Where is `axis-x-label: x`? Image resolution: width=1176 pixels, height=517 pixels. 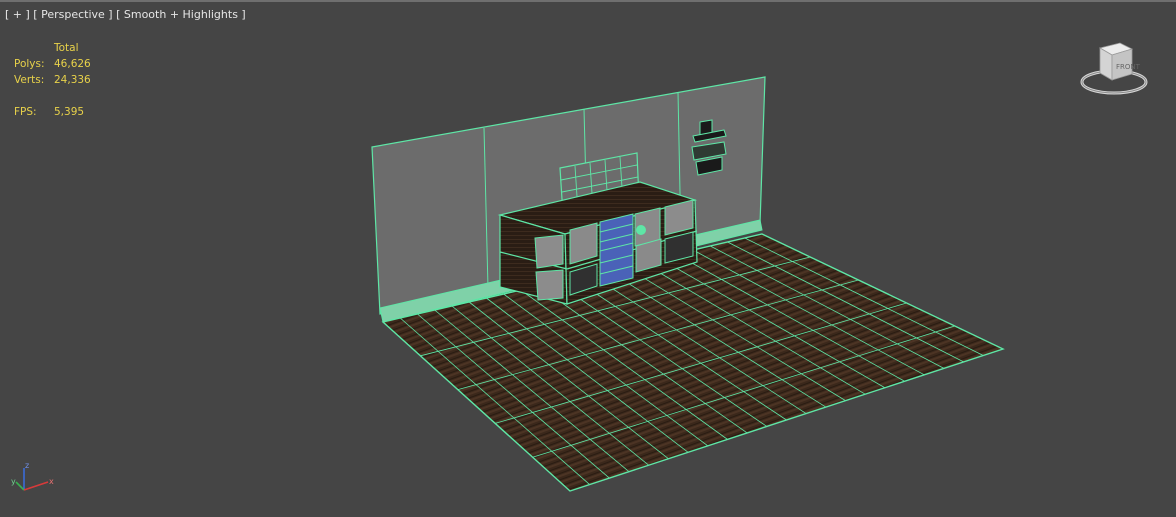
axis-x-label: x is located at coordinates (51, 481).